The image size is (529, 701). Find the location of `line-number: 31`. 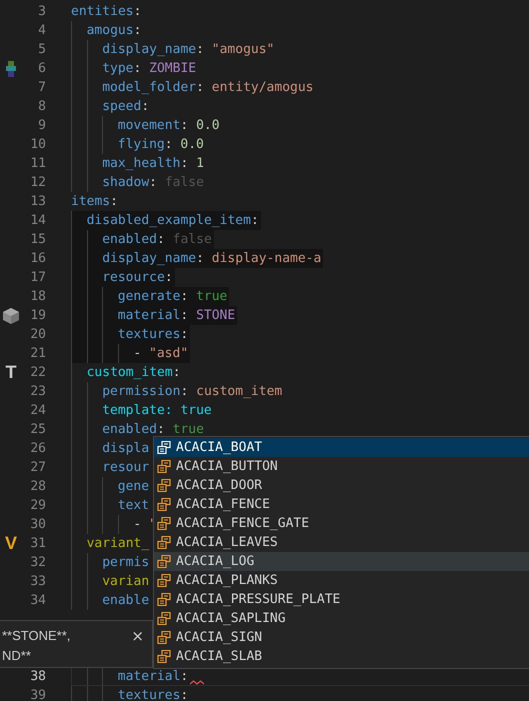

line-number: 31 is located at coordinates (37, 543).